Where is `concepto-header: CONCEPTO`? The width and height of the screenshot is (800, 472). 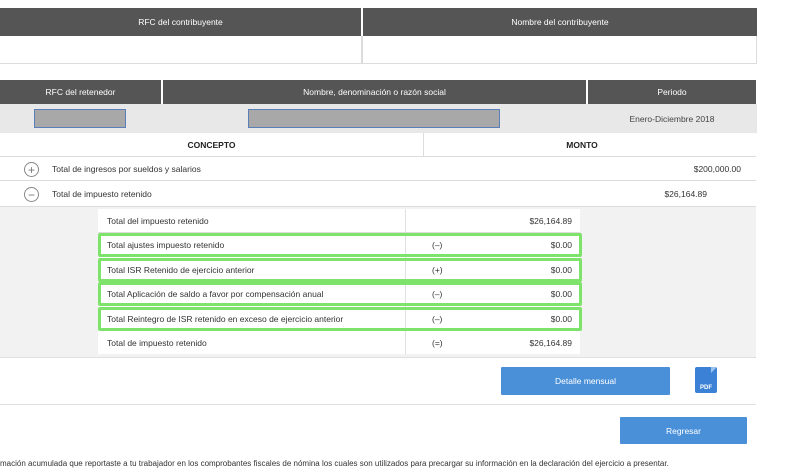
concepto-header: CONCEPTO is located at coordinates (212, 145).